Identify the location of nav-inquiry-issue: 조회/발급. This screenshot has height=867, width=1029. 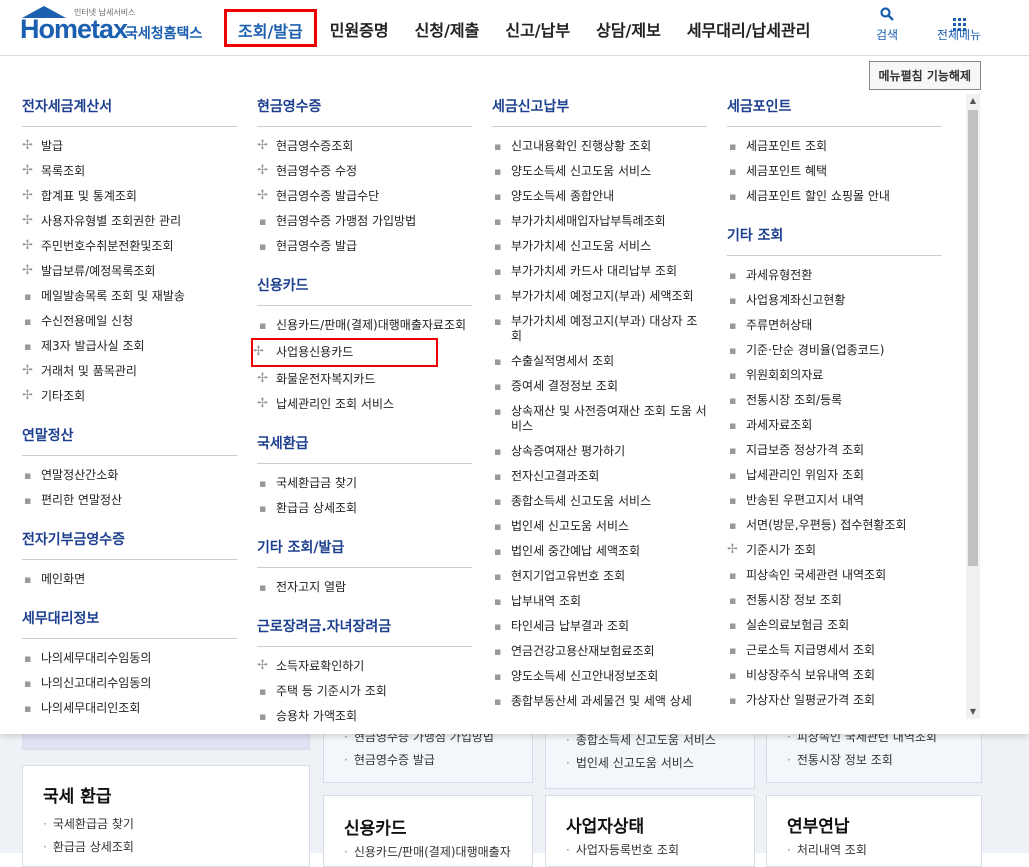
(270, 28).